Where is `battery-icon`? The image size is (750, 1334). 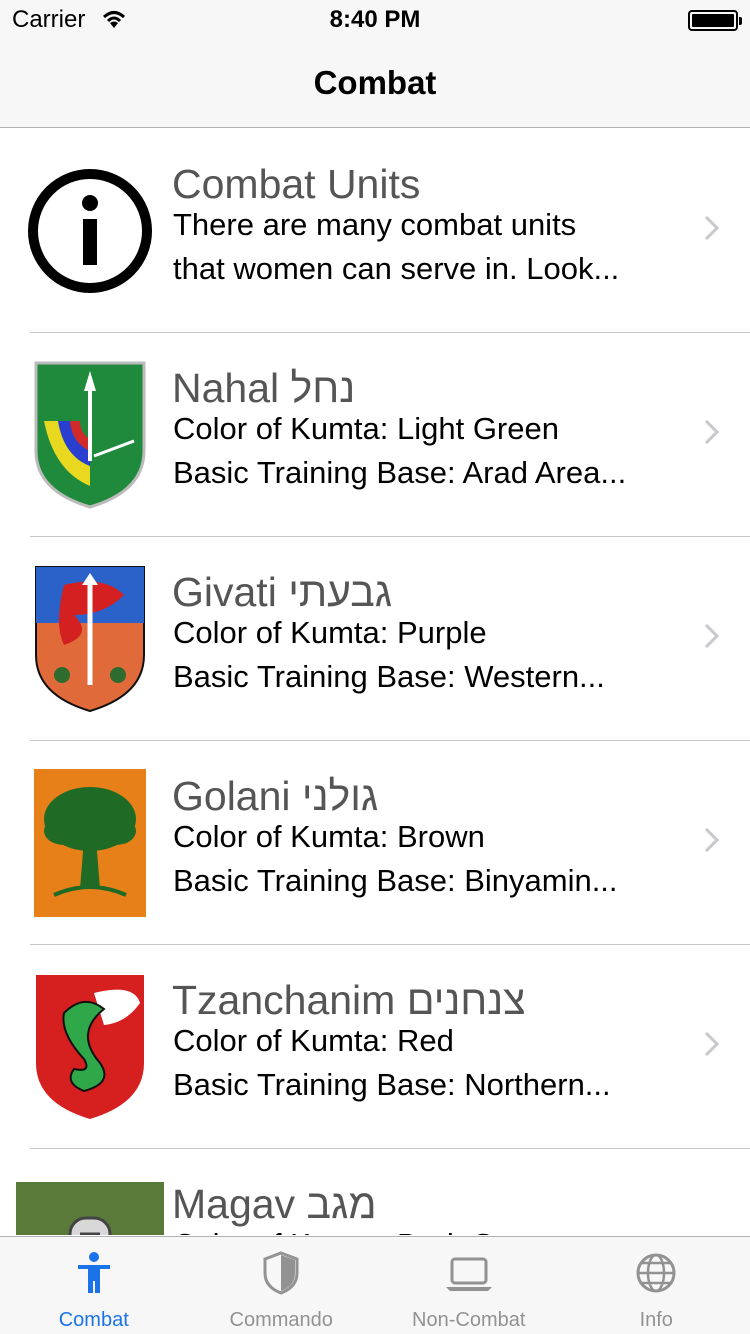
battery-icon is located at coordinates (715, 20).